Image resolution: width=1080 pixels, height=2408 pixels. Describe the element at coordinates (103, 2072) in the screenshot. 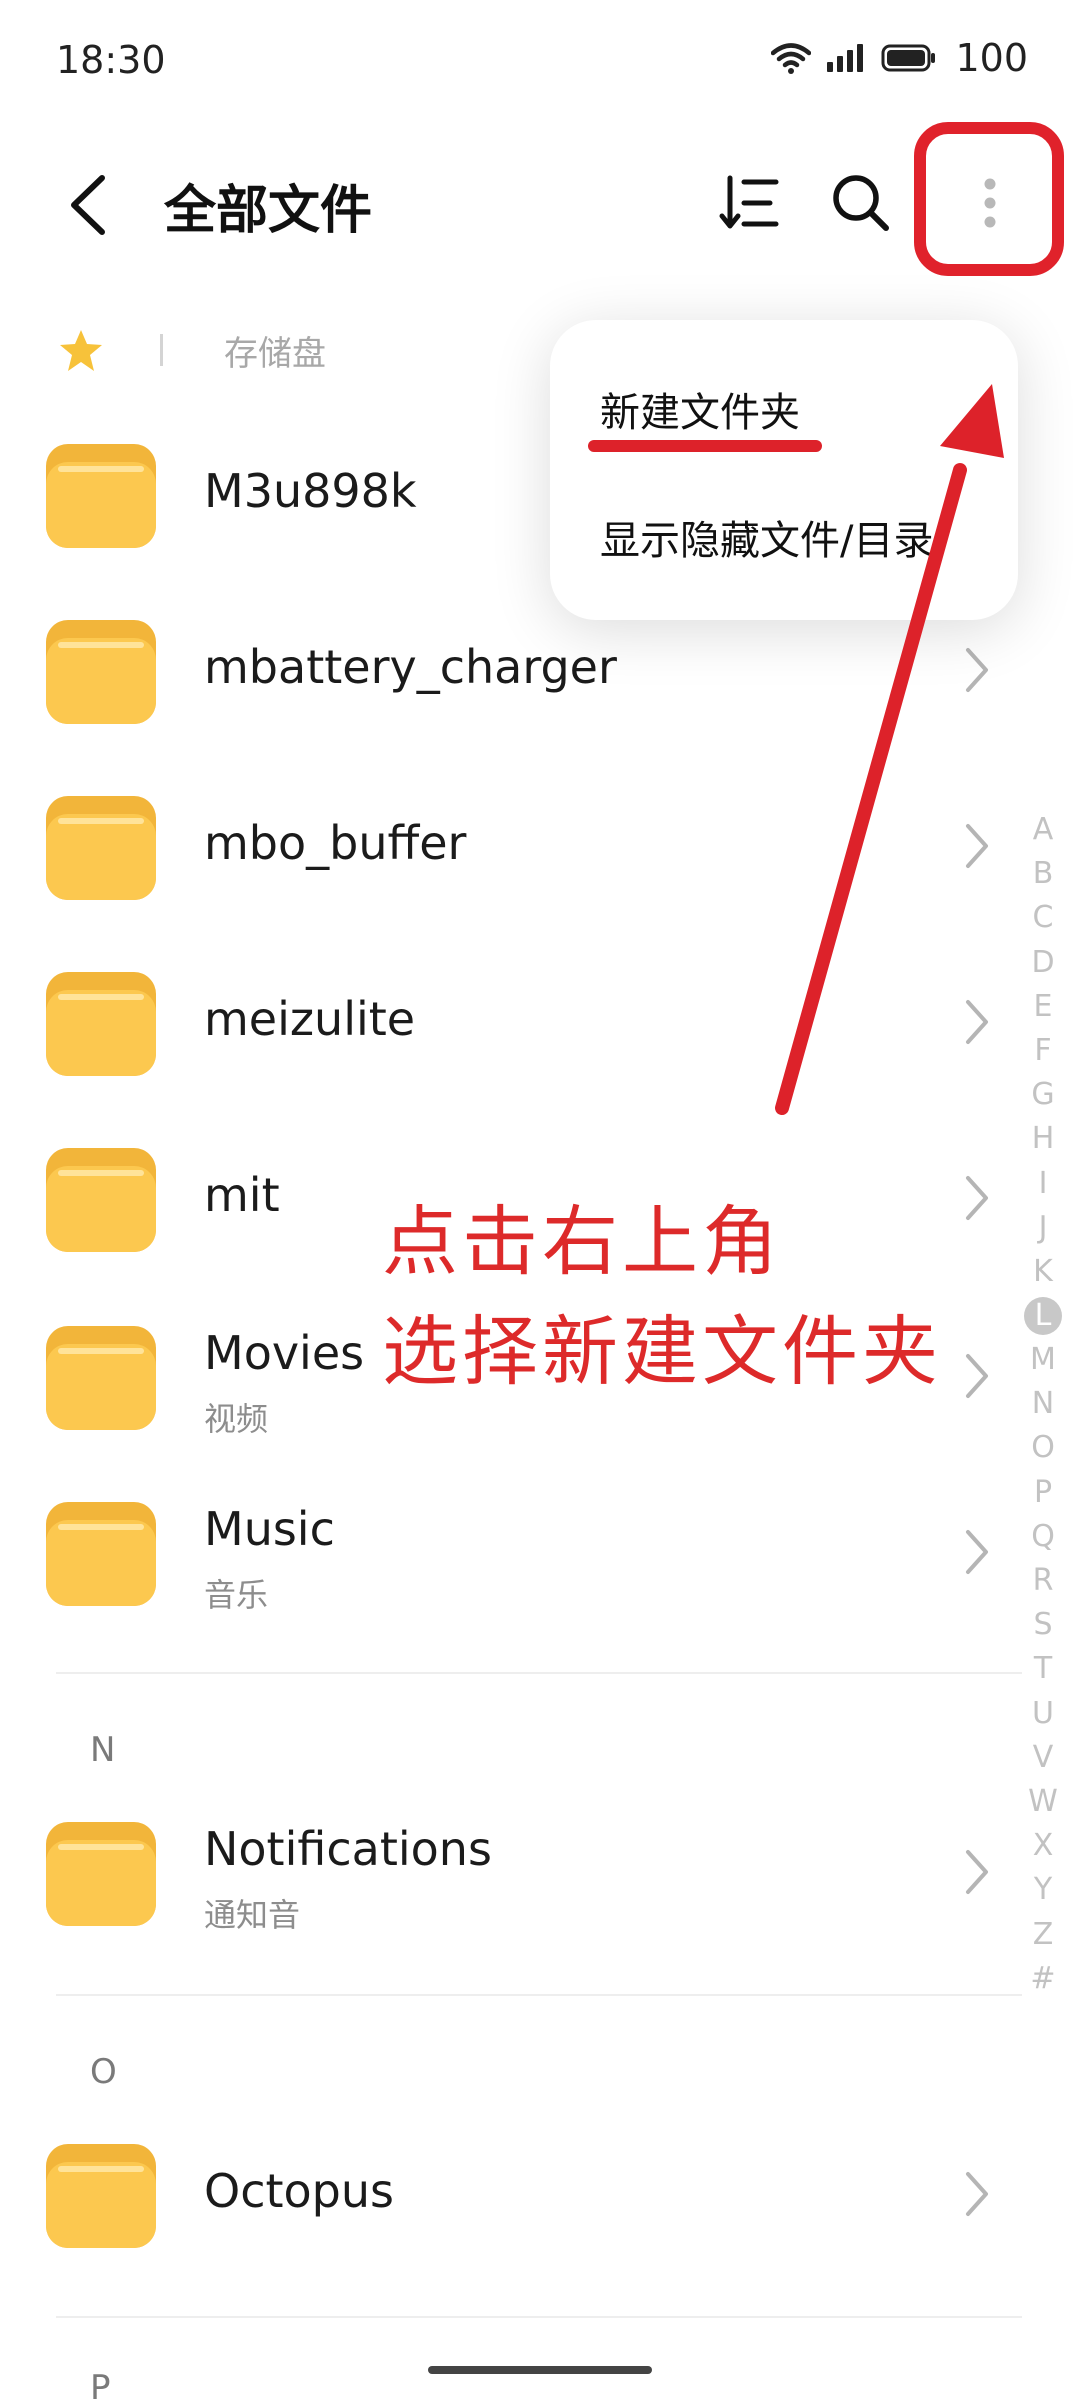

I see `section-header-o: O` at that location.